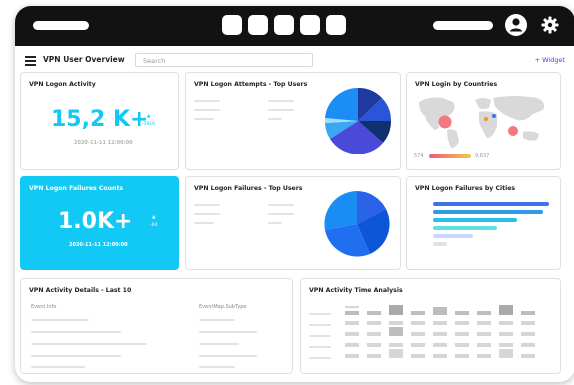 This screenshot has height=385, width=574. I want to click on failures-pie-chart, so click(357, 224).